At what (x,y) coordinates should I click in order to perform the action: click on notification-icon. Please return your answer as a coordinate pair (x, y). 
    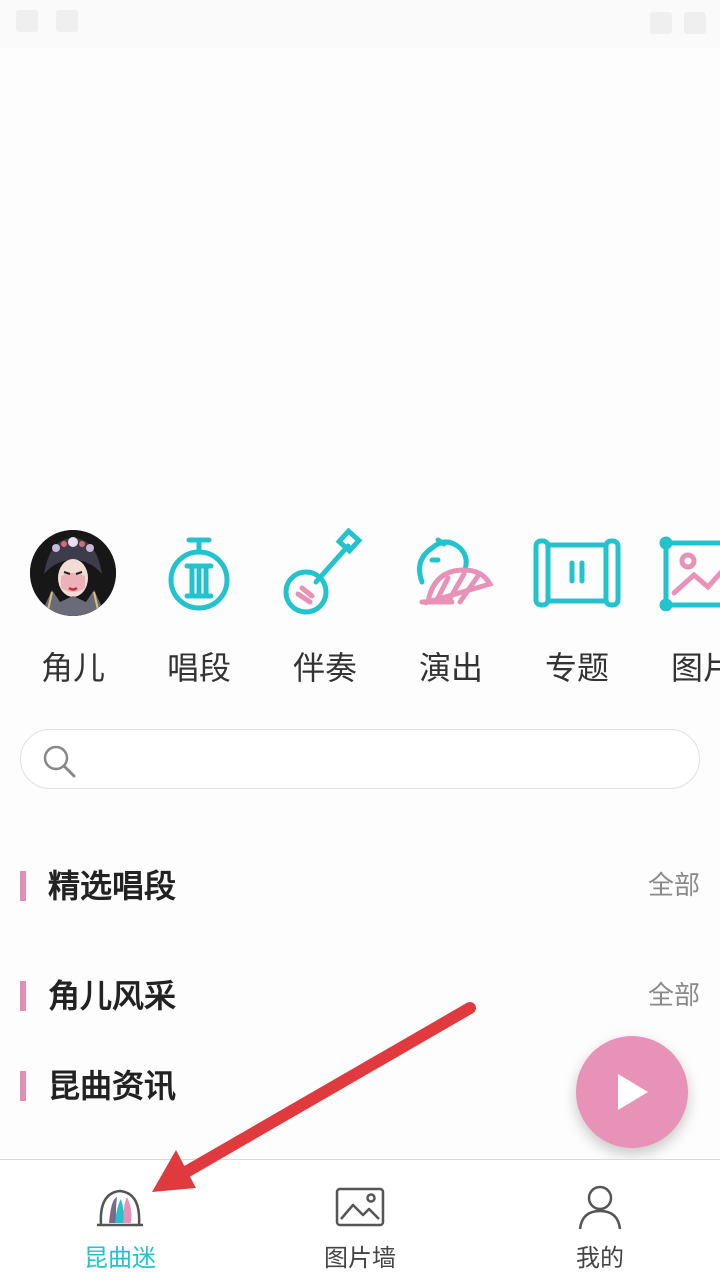
    Looking at the image, I should click on (27, 21).